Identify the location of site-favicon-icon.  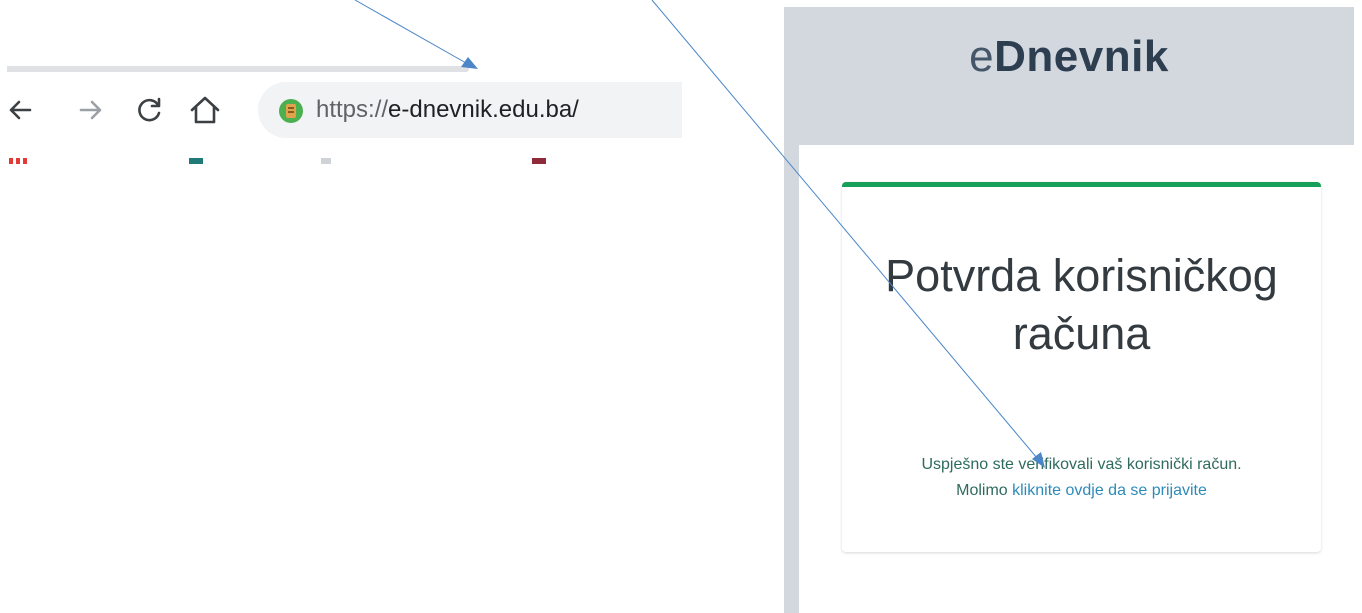
(291, 111).